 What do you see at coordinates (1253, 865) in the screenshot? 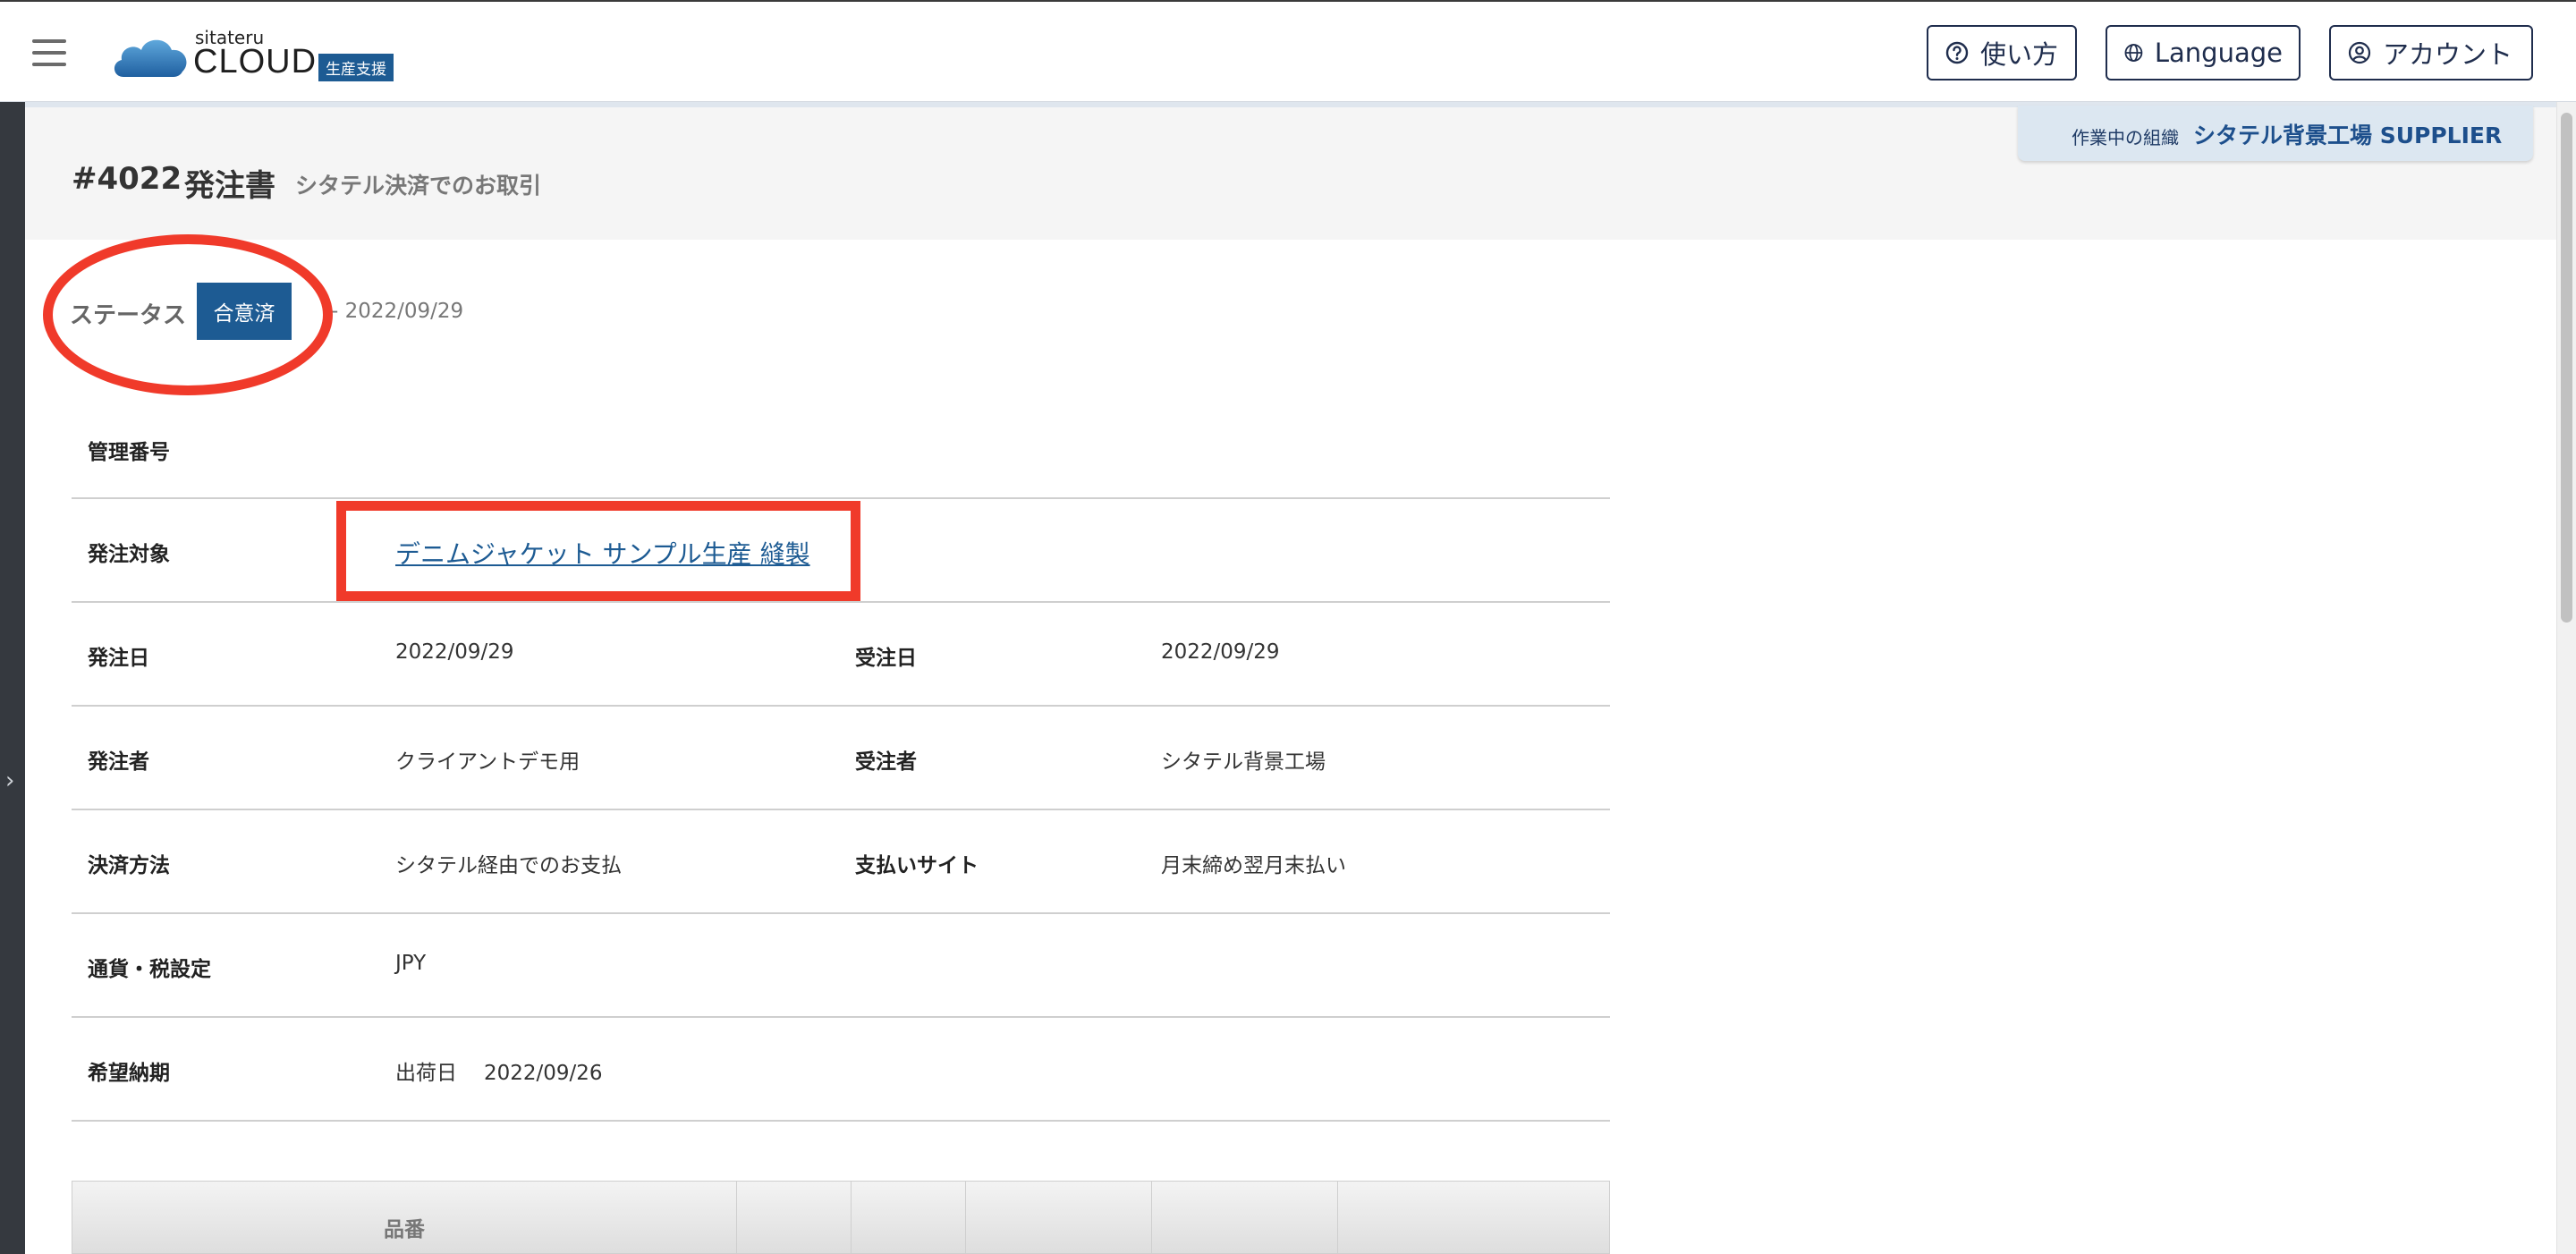
I see `payment-site-value: 月末締め翌月末払い` at bounding box center [1253, 865].